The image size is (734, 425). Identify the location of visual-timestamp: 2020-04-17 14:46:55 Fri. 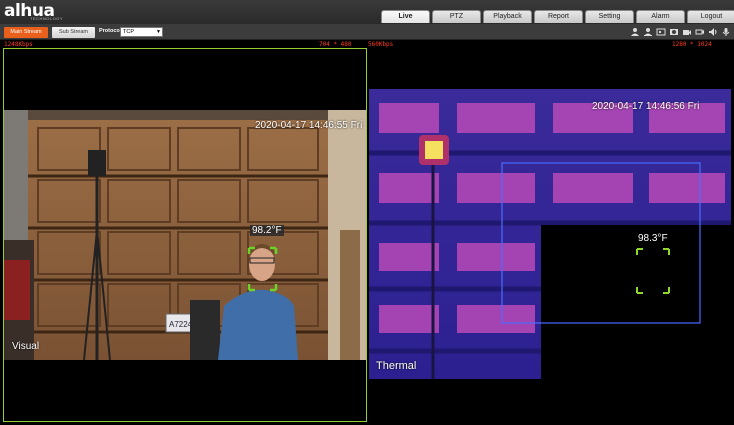
(309, 125).